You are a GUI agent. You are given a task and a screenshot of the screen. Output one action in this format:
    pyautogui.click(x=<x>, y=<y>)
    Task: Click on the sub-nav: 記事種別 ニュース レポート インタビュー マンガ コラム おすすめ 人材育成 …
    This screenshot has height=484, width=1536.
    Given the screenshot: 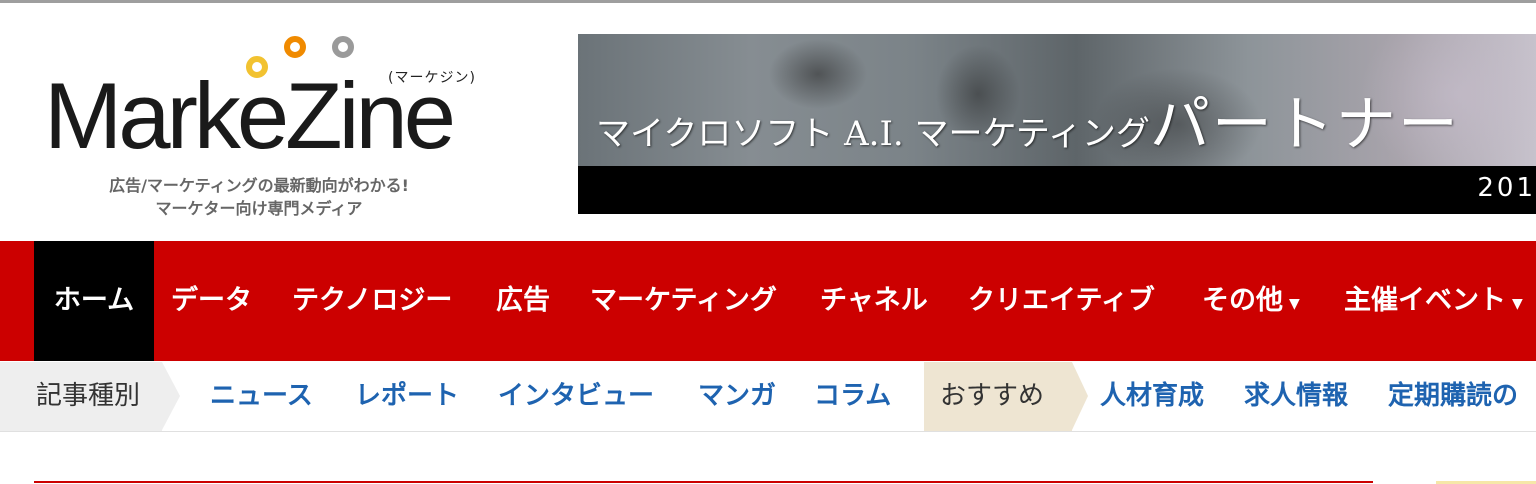 What is the action you would take?
    pyautogui.click(x=768, y=397)
    